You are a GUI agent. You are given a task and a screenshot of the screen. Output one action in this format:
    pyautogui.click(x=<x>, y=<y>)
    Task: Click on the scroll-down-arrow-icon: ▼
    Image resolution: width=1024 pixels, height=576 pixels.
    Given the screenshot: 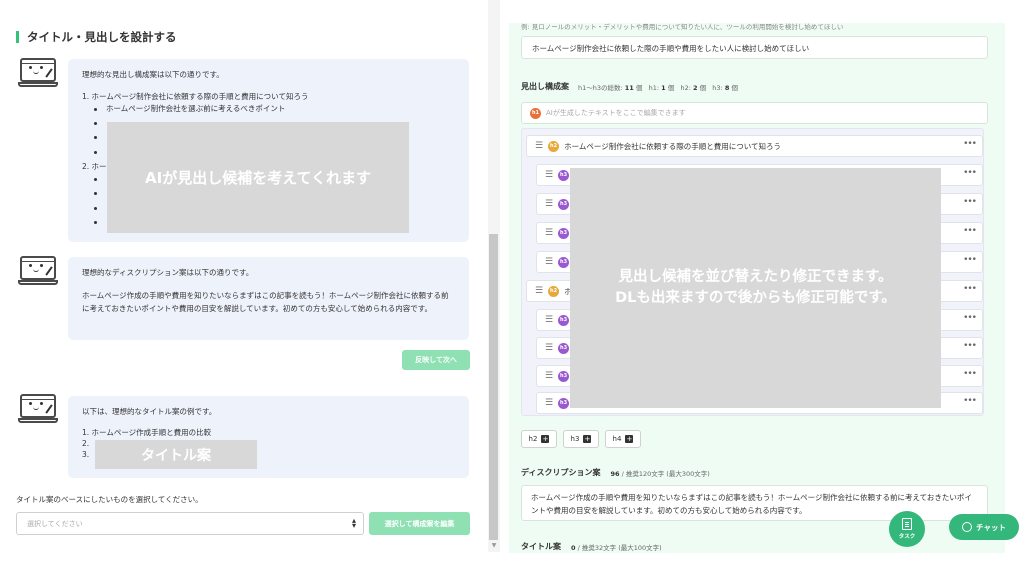 What is the action you would take?
    pyautogui.click(x=494, y=547)
    